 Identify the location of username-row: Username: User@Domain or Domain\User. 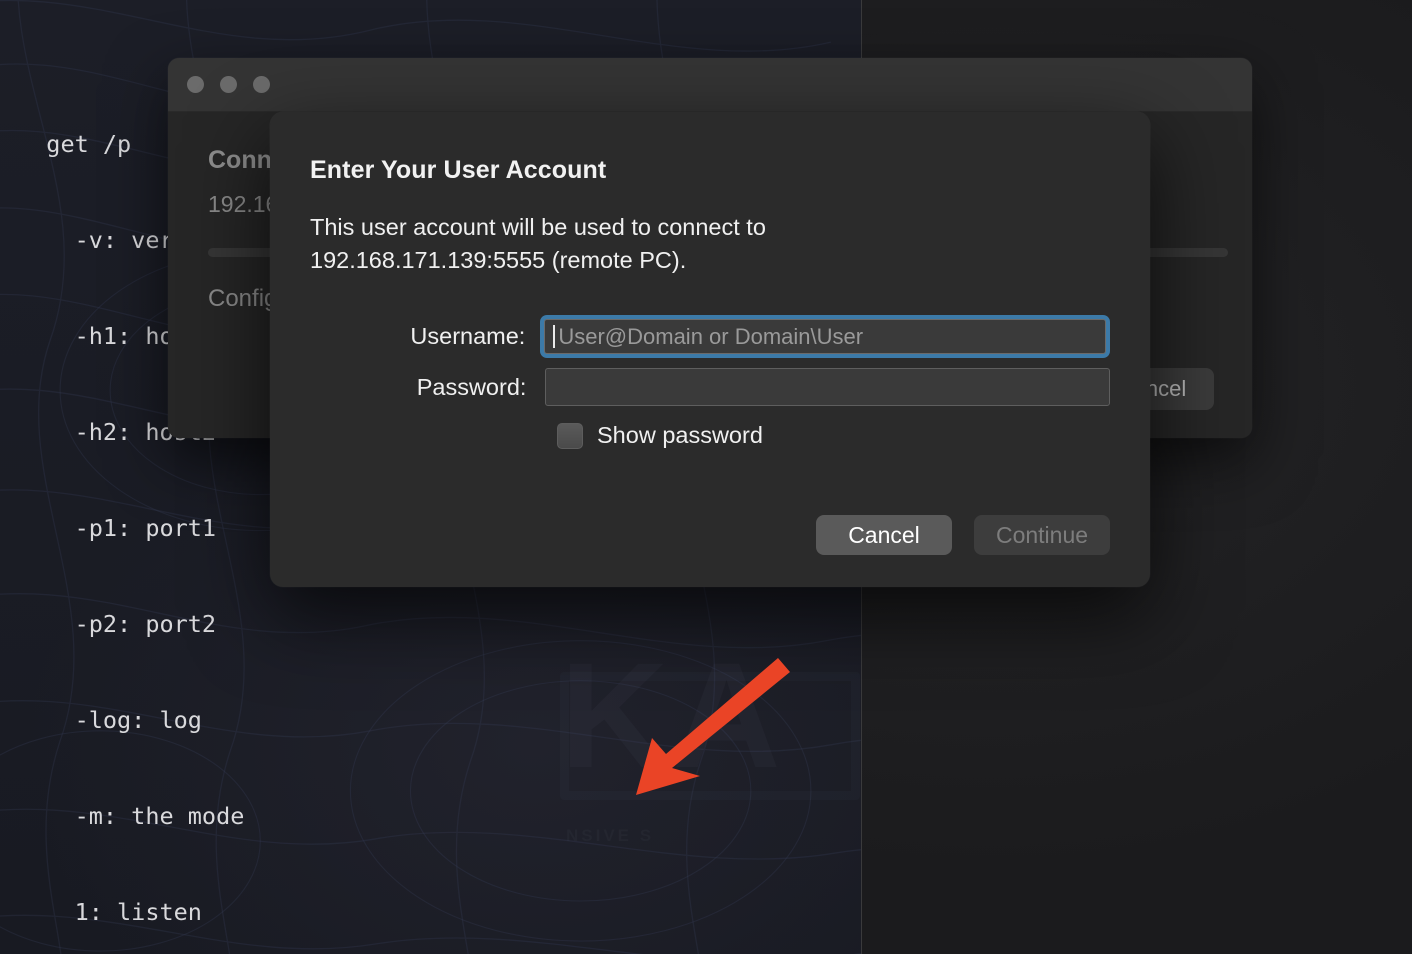
(710, 336).